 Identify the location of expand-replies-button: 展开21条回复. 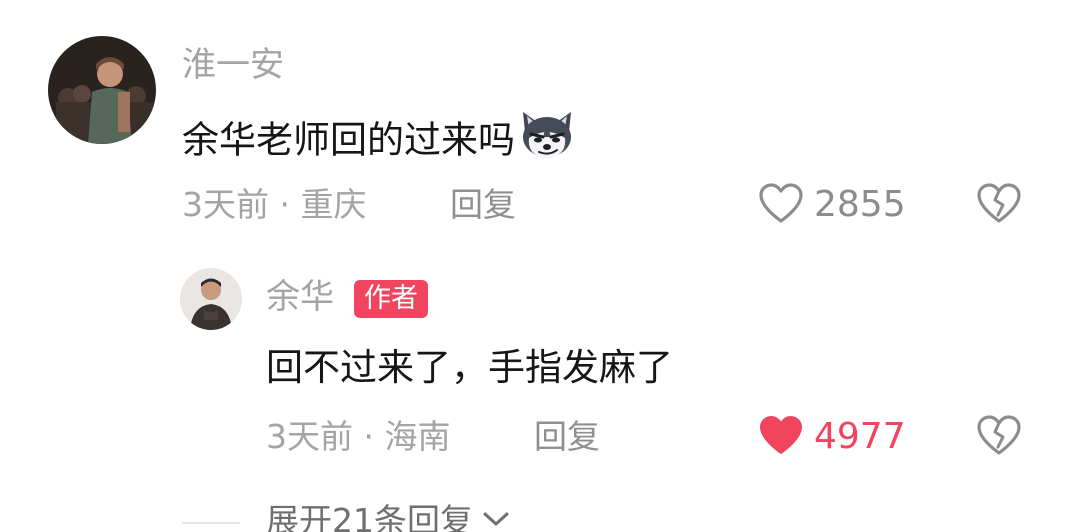
(388, 518).